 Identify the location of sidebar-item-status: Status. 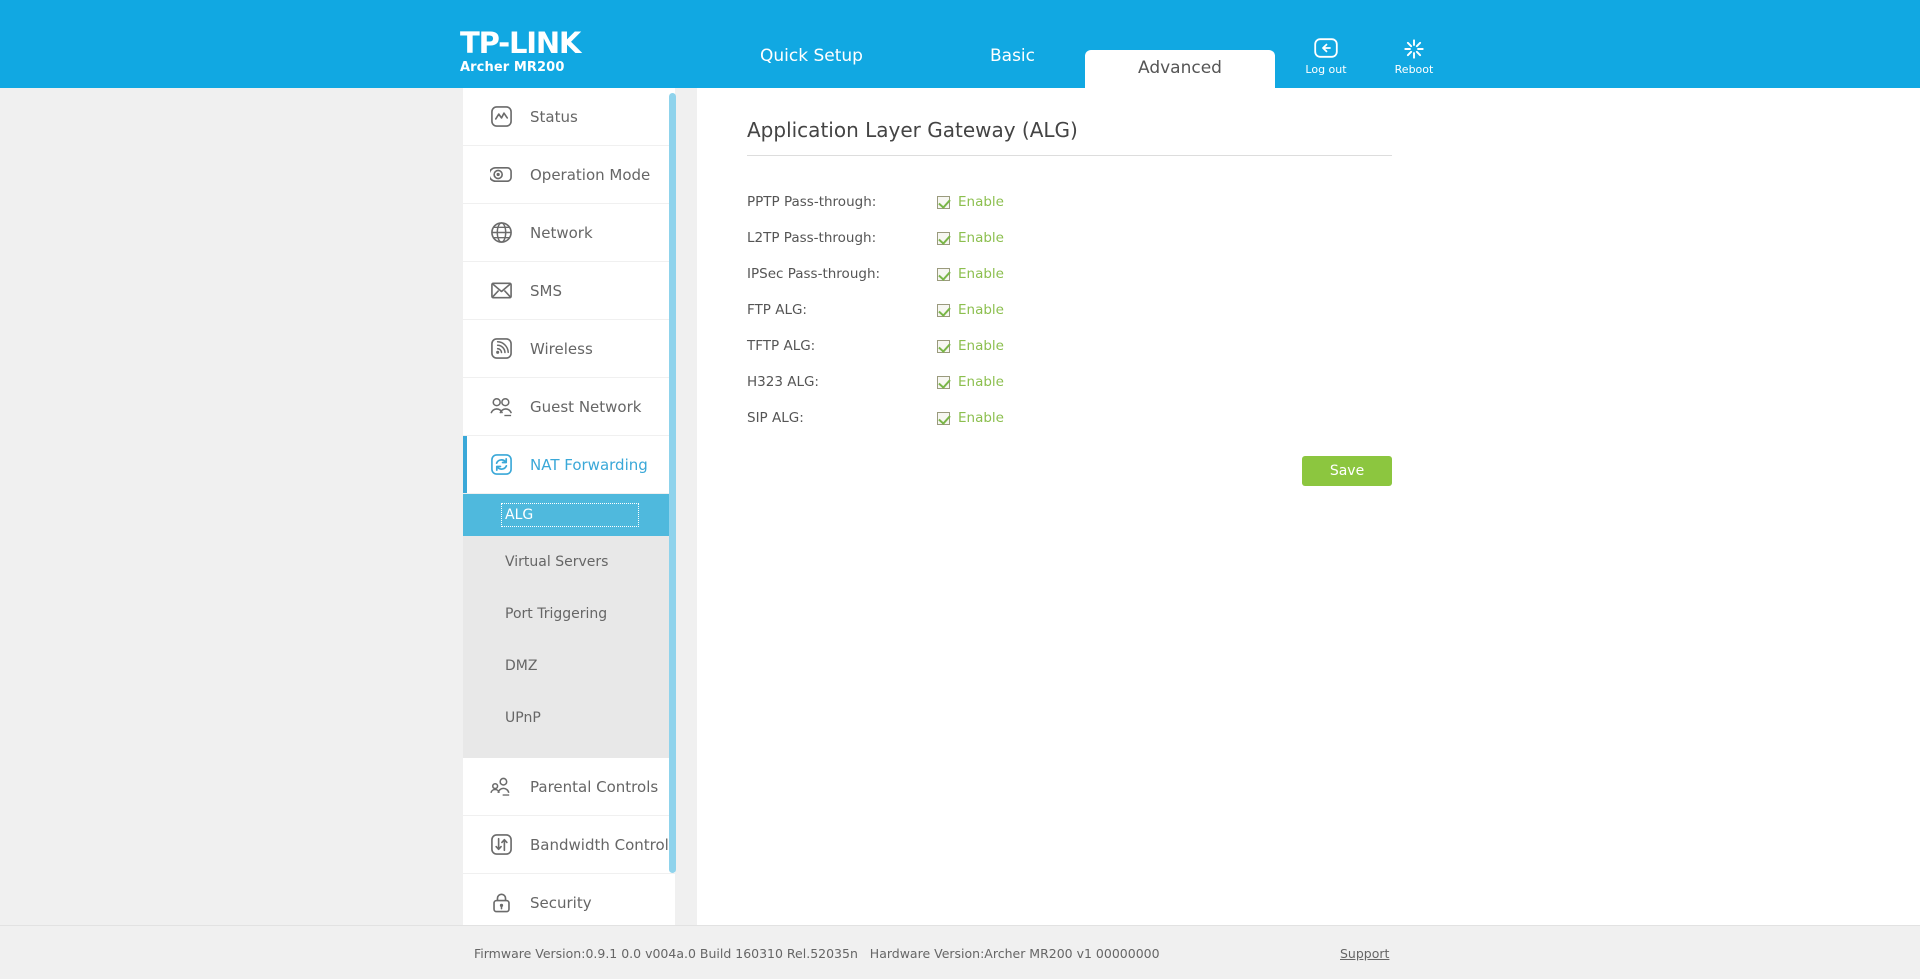
(569, 116).